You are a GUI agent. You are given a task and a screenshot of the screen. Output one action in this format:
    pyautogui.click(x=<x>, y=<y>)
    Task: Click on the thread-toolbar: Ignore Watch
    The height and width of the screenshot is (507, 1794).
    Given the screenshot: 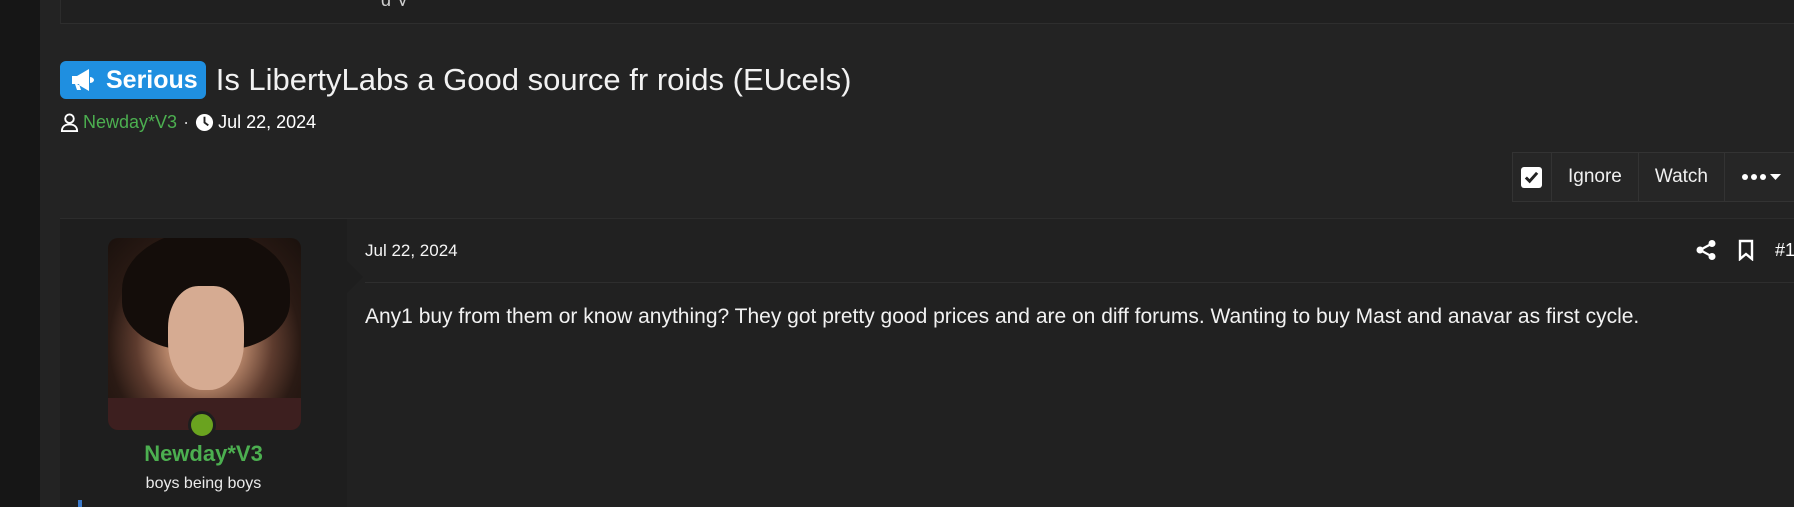 What is the action you would take?
    pyautogui.click(x=1653, y=177)
    